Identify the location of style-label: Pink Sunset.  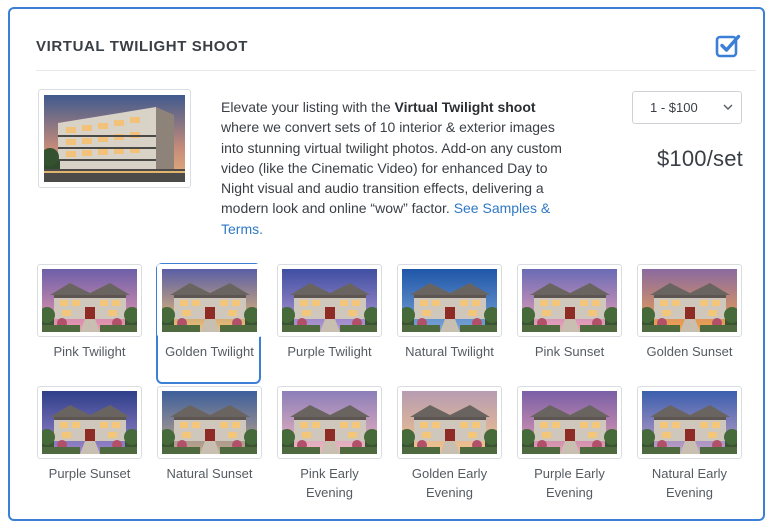
(569, 351).